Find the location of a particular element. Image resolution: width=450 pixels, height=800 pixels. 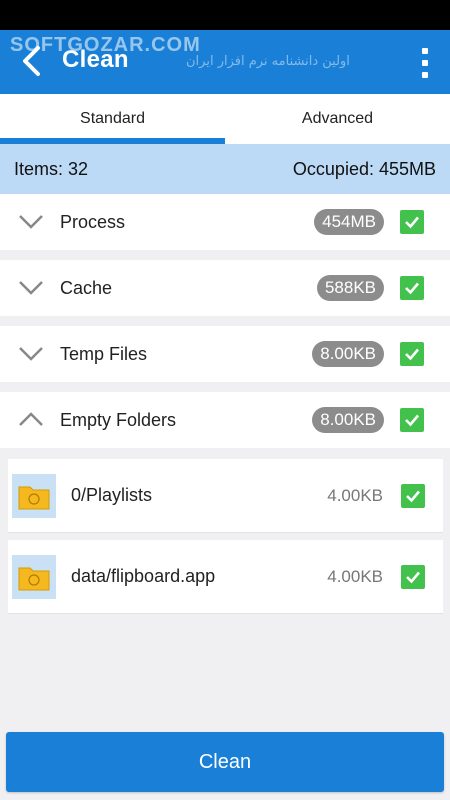

clean-button: Clean is located at coordinates (225, 762).